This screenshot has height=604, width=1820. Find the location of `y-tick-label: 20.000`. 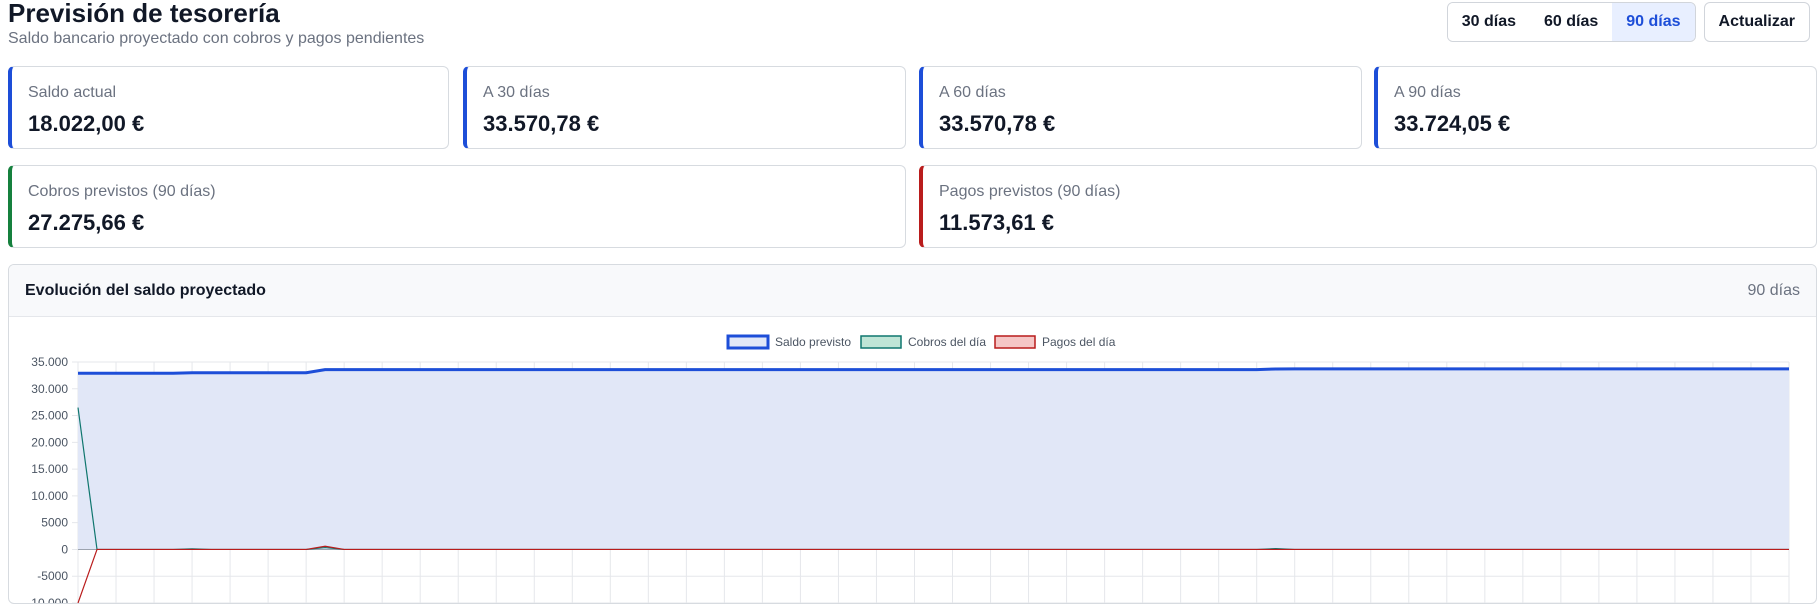

y-tick-label: 20.000 is located at coordinates (49, 442).